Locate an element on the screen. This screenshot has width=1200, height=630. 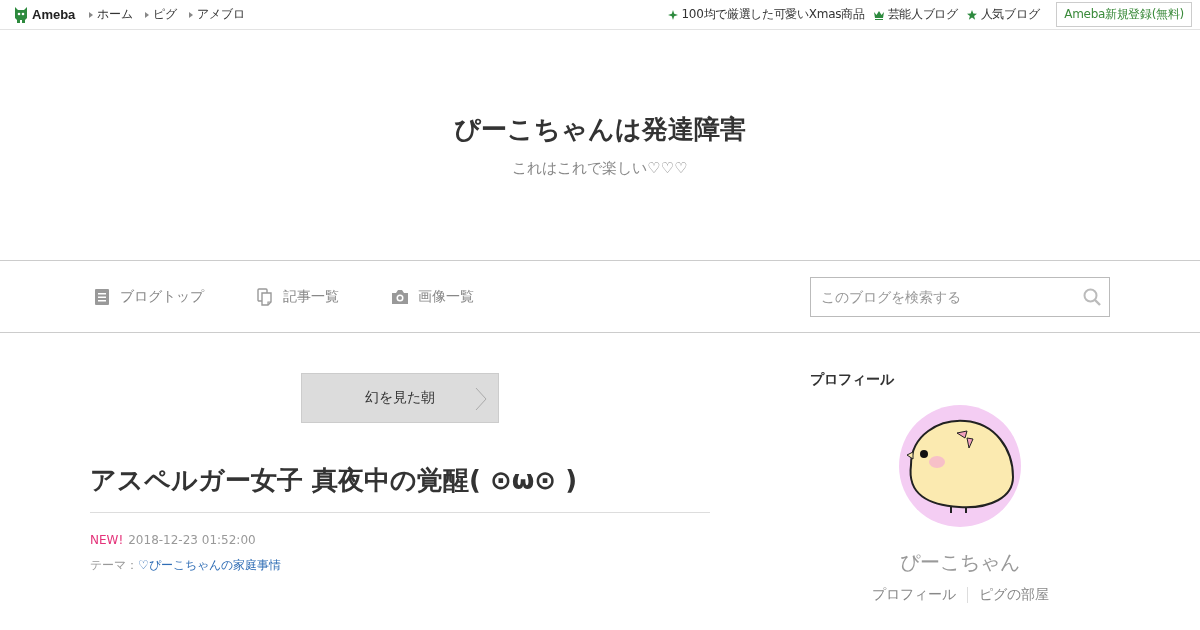
section-heading: プロフィール is located at coordinates (852, 380).